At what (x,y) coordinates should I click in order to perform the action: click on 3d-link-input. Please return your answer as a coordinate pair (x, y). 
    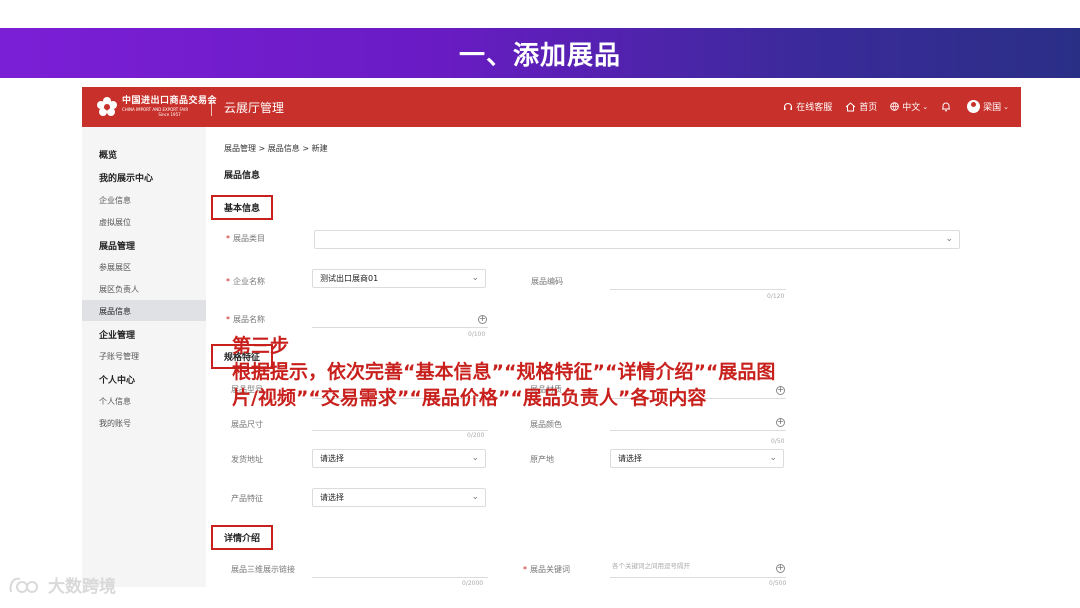
    Looking at the image, I should click on (400, 577).